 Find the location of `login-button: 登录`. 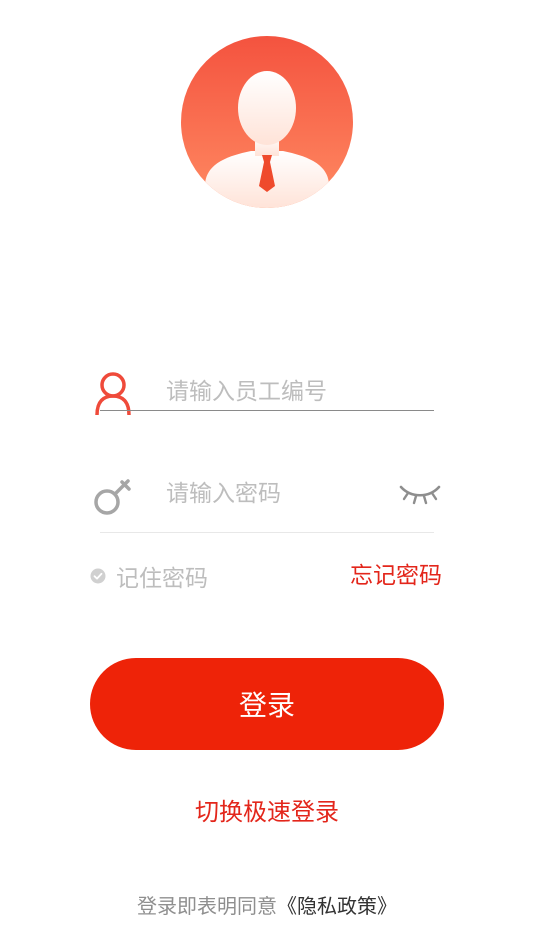

login-button: 登录 is located at coordinates (267, 704).